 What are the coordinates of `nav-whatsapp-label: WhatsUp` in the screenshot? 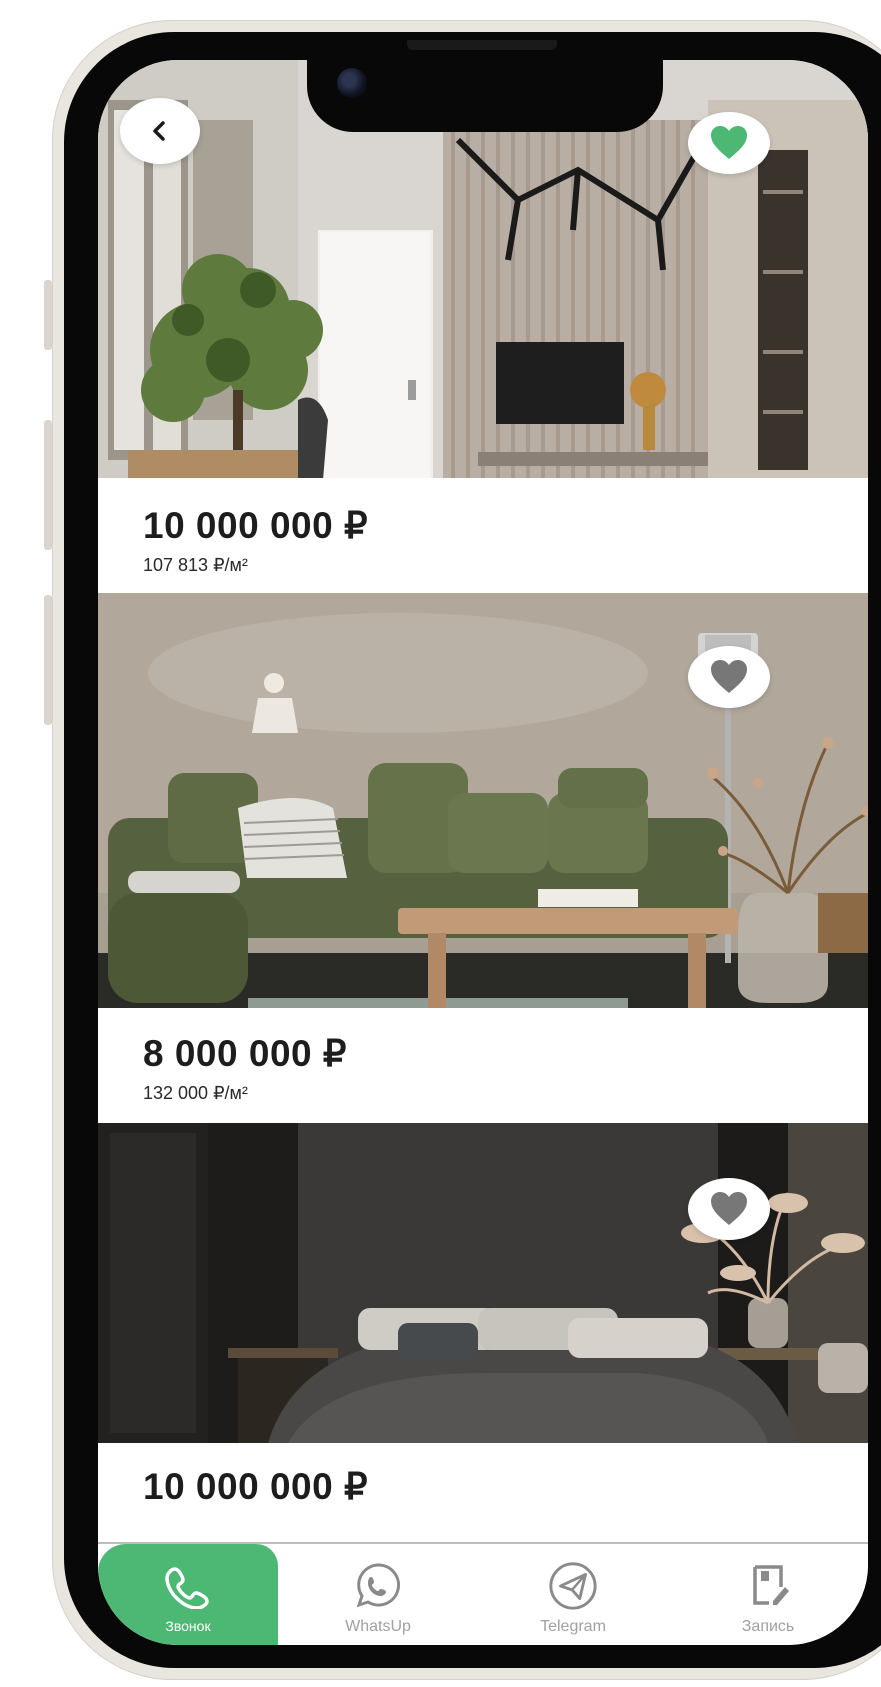 It's located at (378, 1626).